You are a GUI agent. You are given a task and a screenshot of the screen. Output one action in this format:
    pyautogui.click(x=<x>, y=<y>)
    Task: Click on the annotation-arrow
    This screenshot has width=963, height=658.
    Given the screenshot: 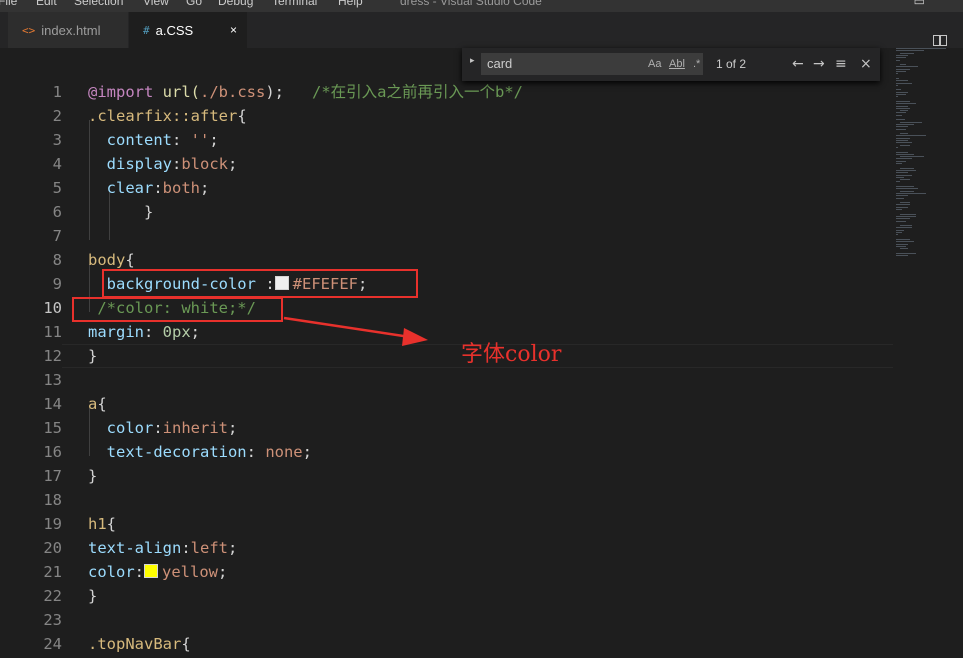 What is the action you would take?
    pyautogui.click(x=355, y=331)
    